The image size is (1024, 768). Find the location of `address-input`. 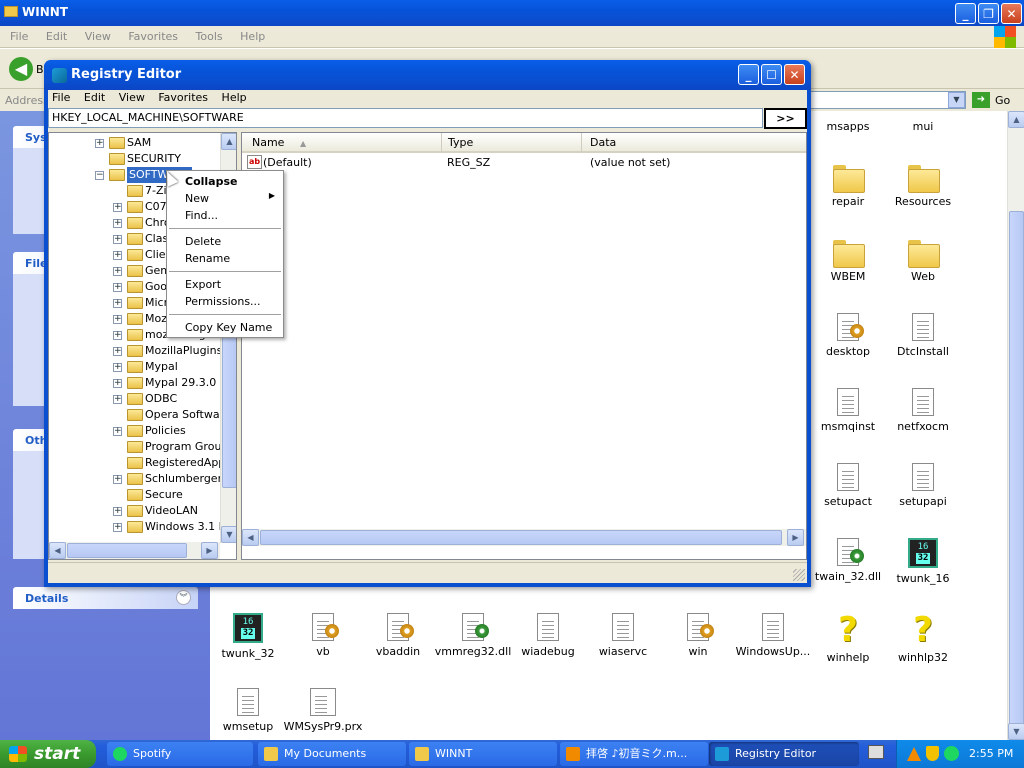

address-input is located at coordinates (888, 100).